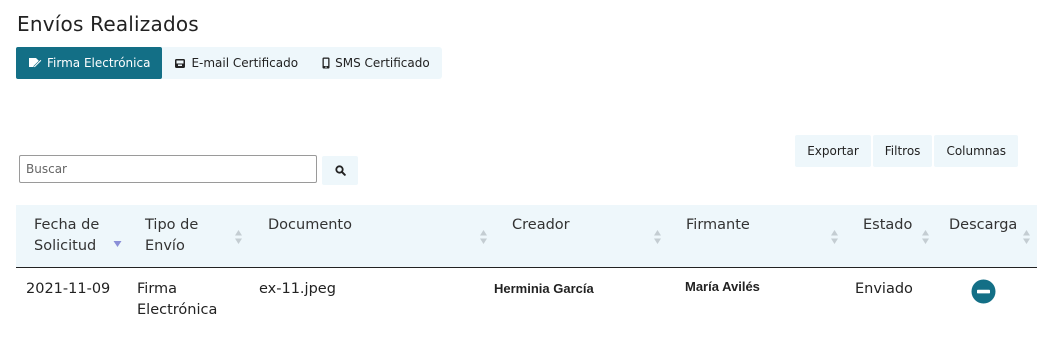 Image resolution: width=1053 pixels, height=350 pixels. I want to click on sort-descending-icon, so click(117, 244).